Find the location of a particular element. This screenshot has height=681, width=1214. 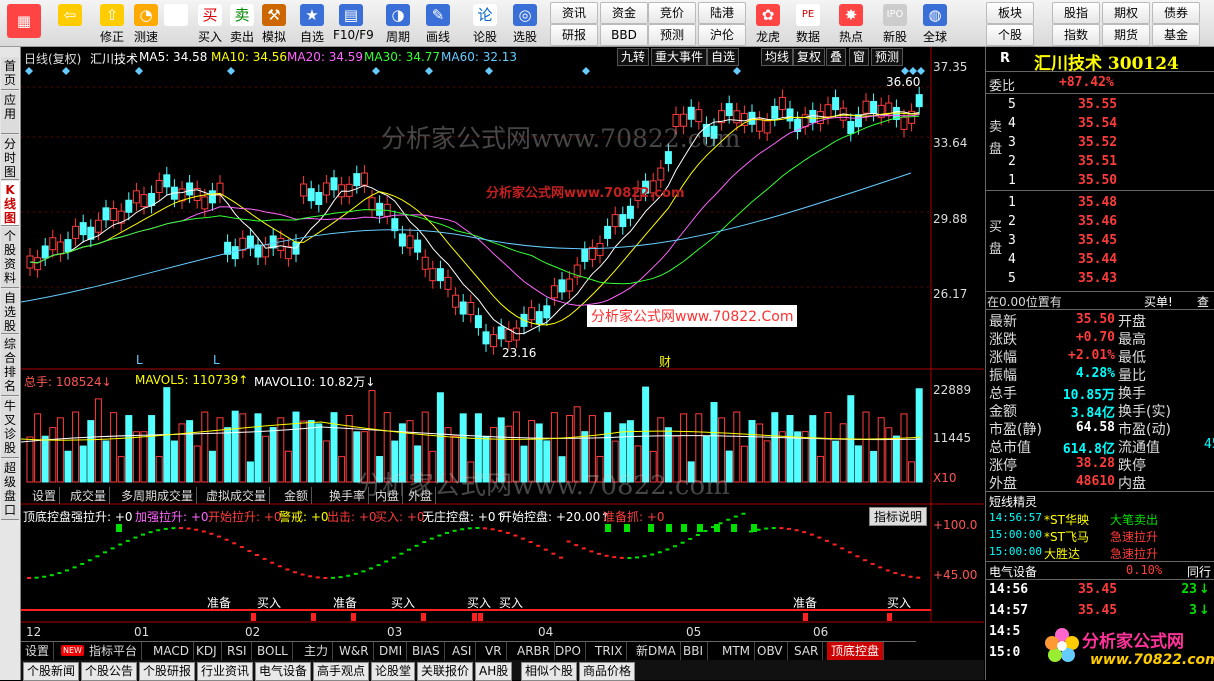

indicator-tab: MTM is located at coordinates (737, 651).